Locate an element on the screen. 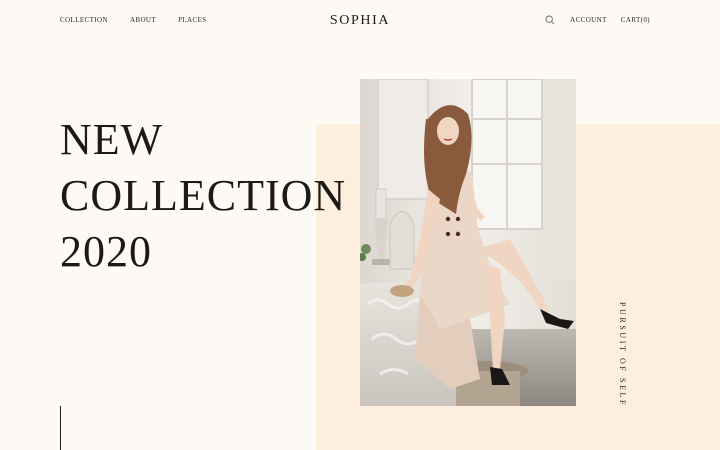  scroll-indicator-line is located at coordinates (60, 428).